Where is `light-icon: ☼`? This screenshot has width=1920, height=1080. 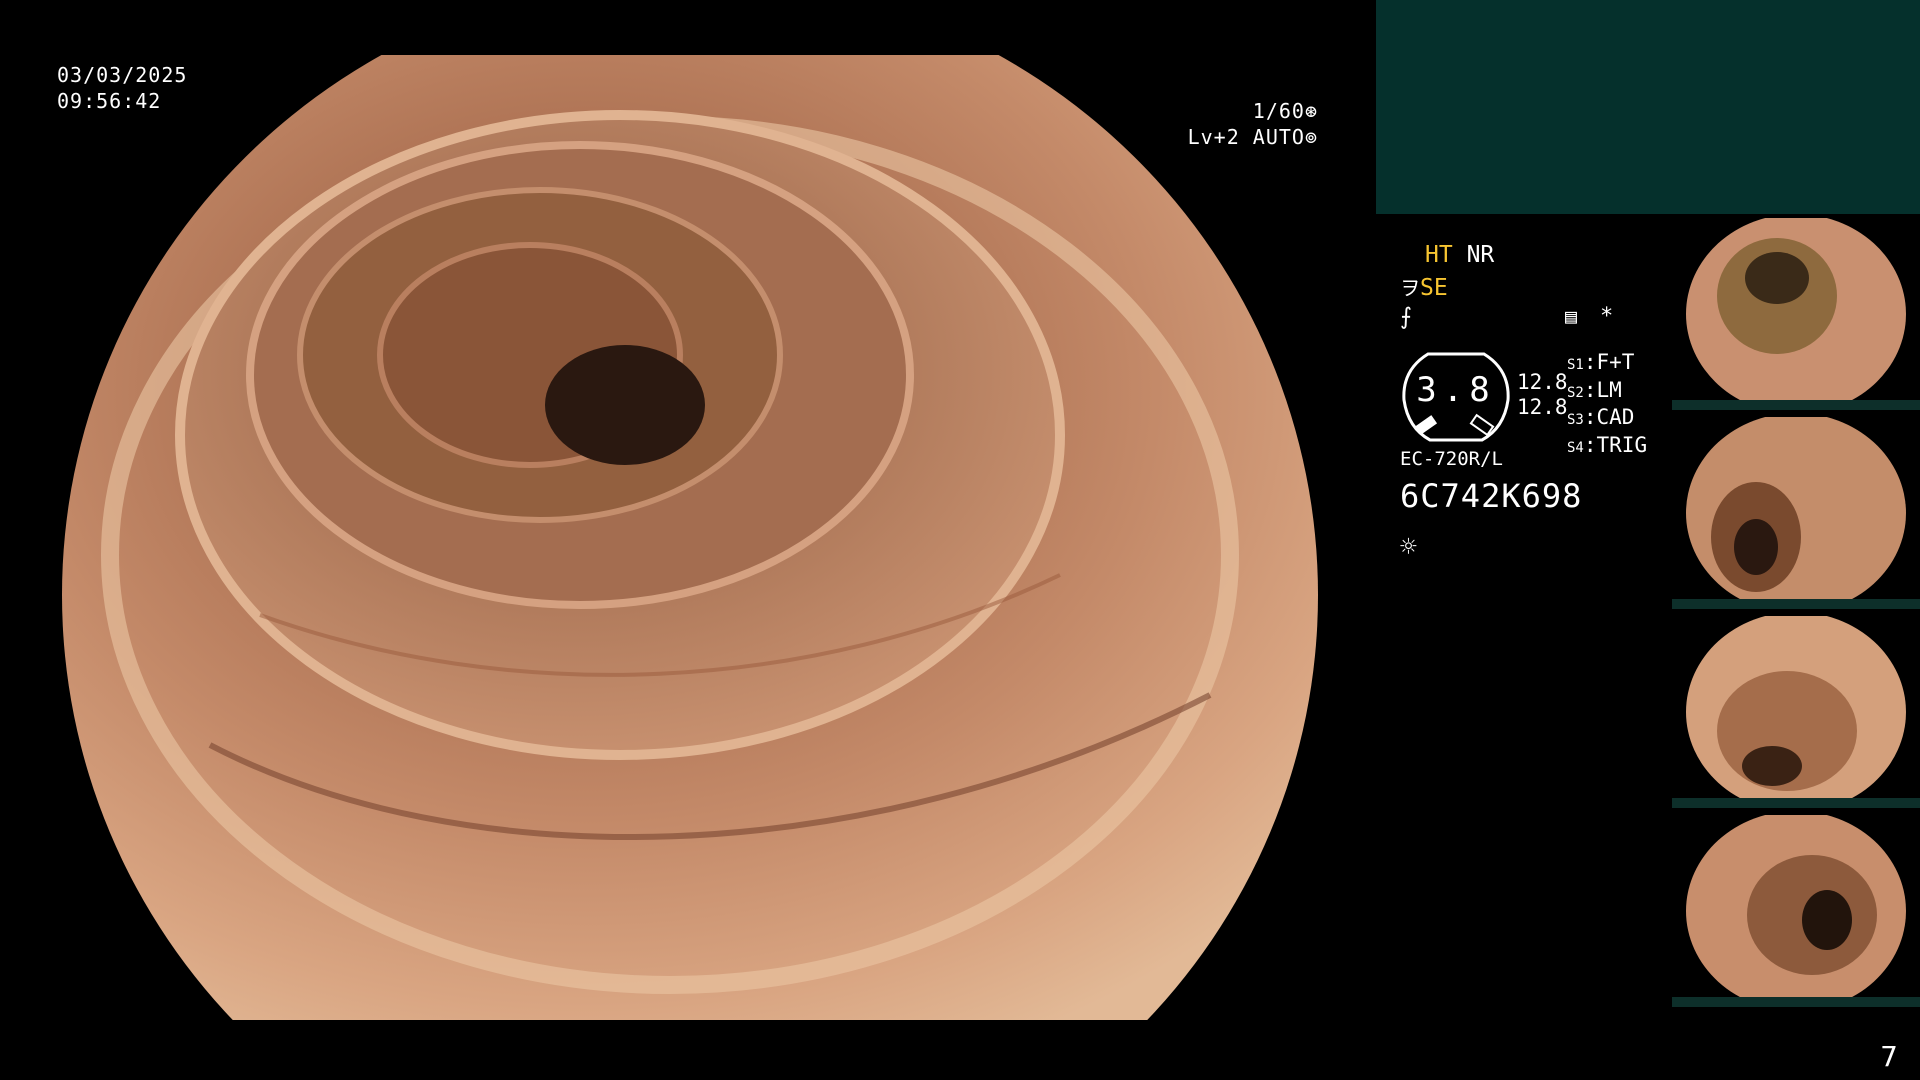
light-icon: ☼ is located at coordinates (1408, 546).